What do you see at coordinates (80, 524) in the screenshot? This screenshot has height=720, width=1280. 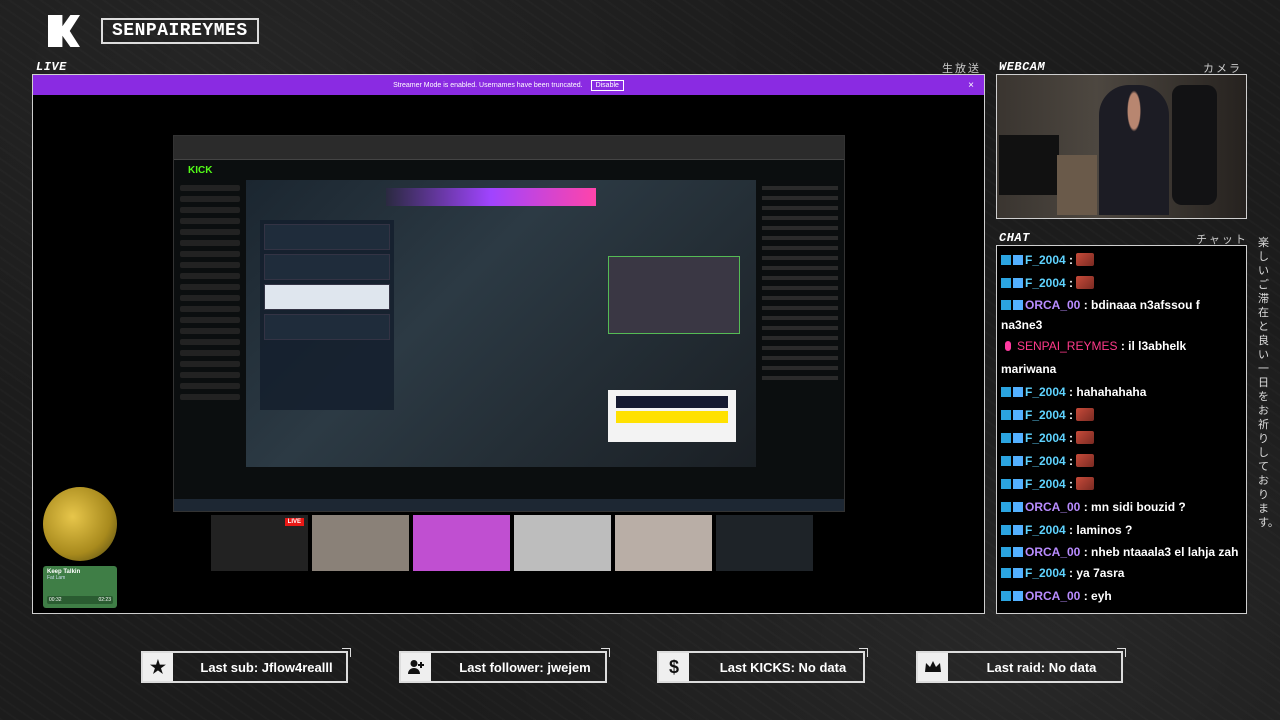 I see `globe-graphic` at bounding box center [80, 524].